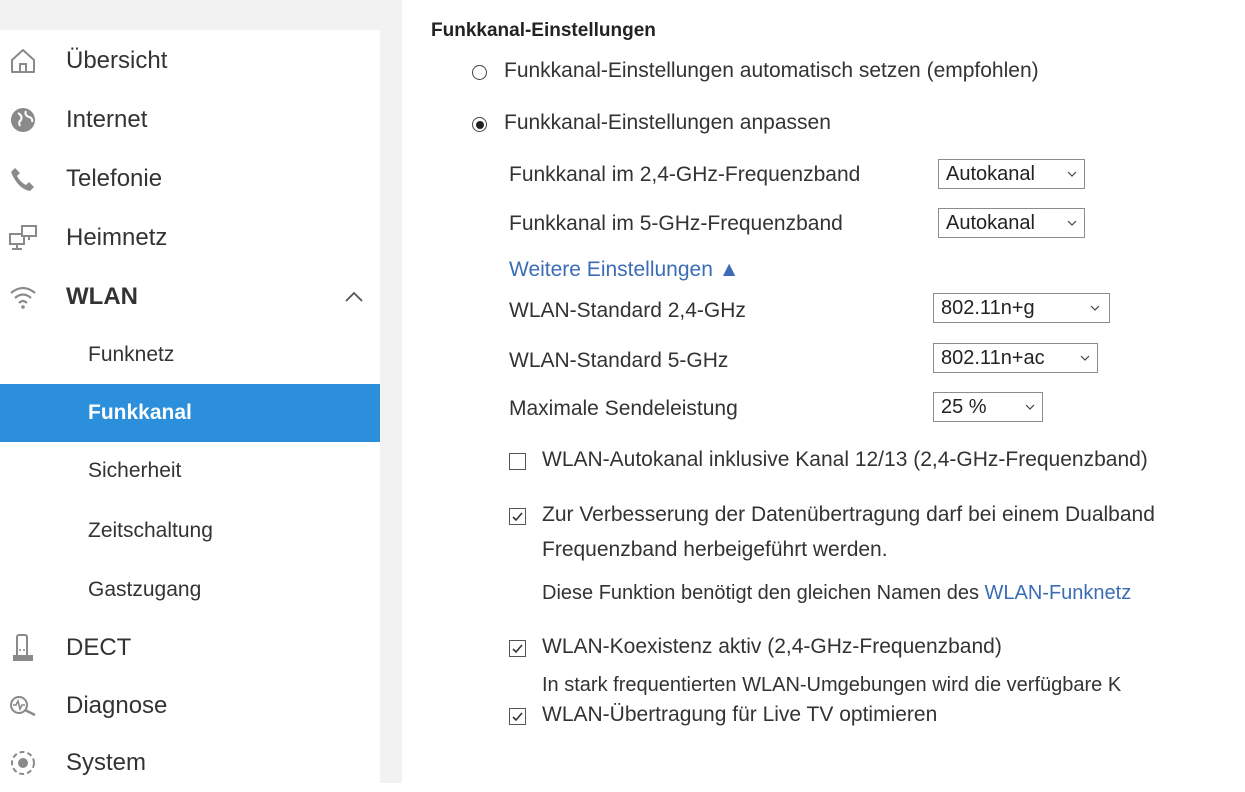  Describe the element at coordinates (190, 120) in the screenshot. I see `sidebar-item-internet: Internet` at that location.